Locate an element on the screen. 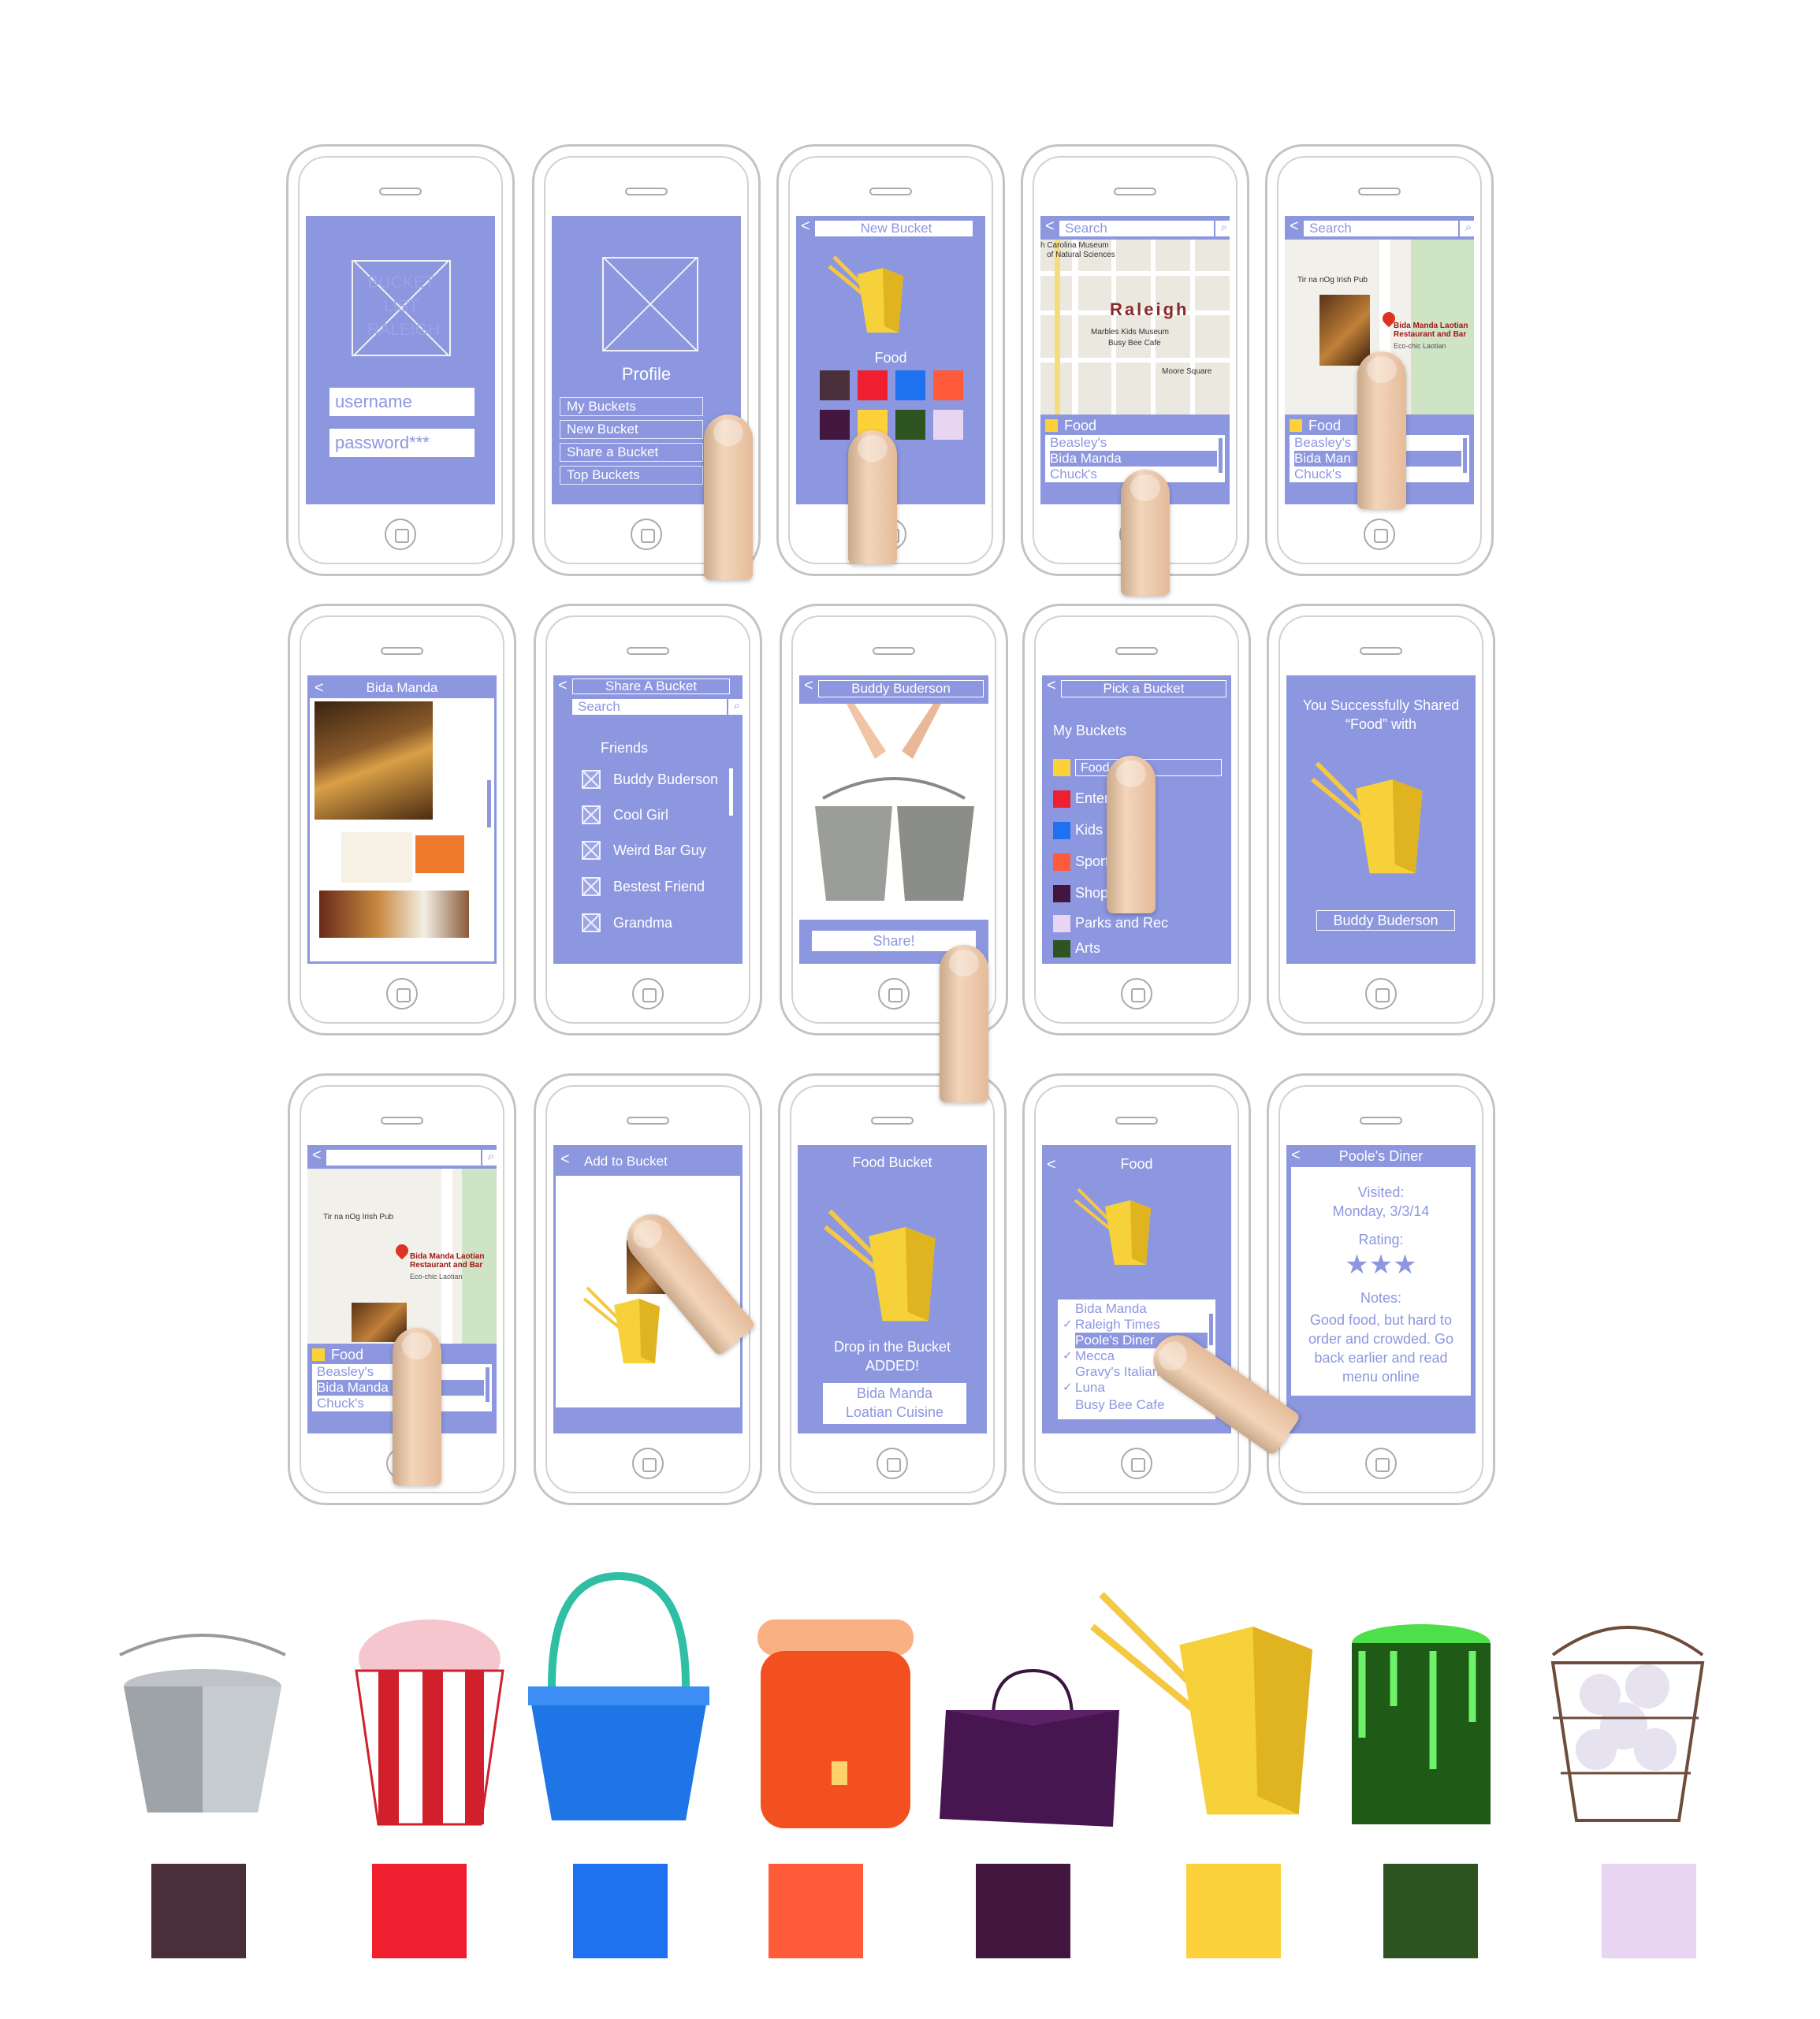 This screenshot has height=2019, width=1820. bucket-option: Enter is located at coordinates (1092, 798).